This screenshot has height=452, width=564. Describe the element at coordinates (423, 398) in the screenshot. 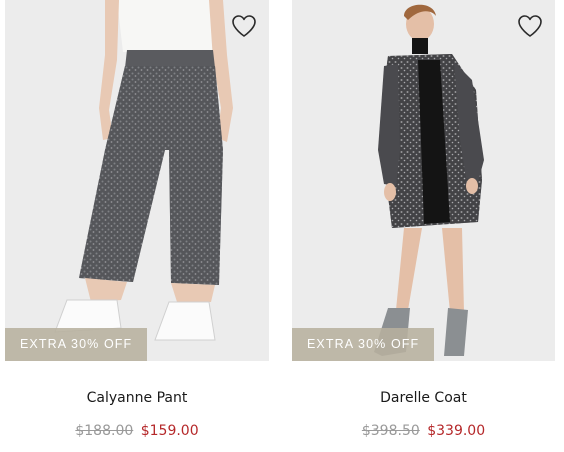

I see `product-name: Darelle Coat` at that location.